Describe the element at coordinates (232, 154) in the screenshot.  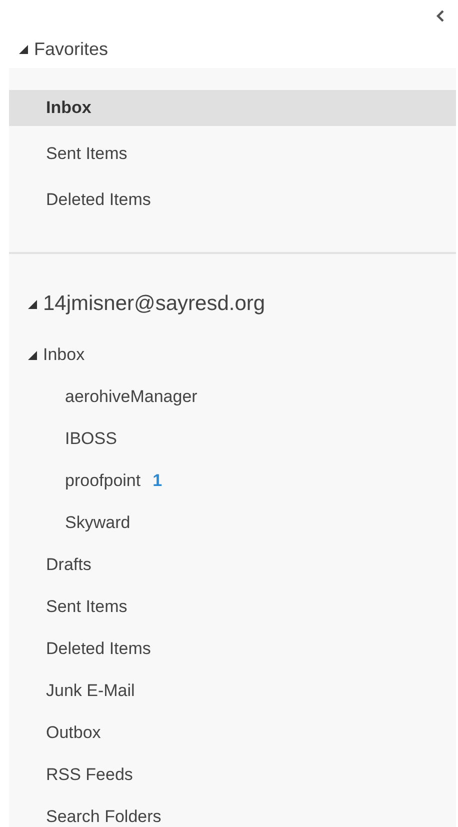
I see `favorite-folder: Sent Items` at that location.